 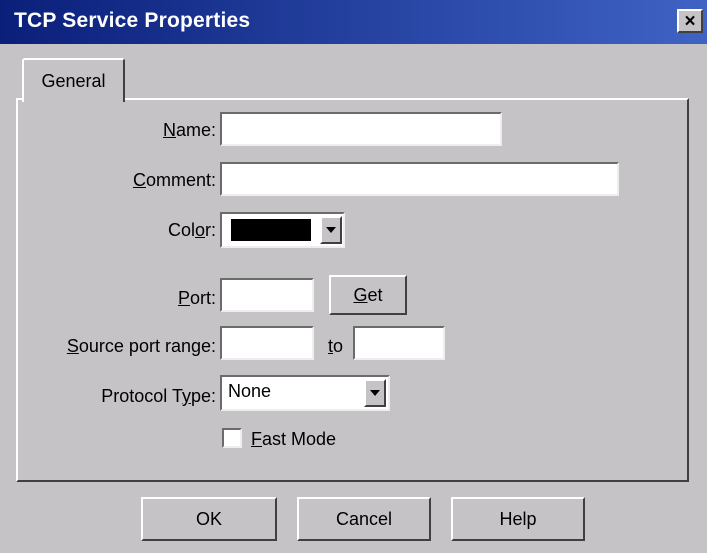 What do you see at coordinates (267, 343) in the screenshot?
I see `source-port-from-input` at bounding box center [267, 343].